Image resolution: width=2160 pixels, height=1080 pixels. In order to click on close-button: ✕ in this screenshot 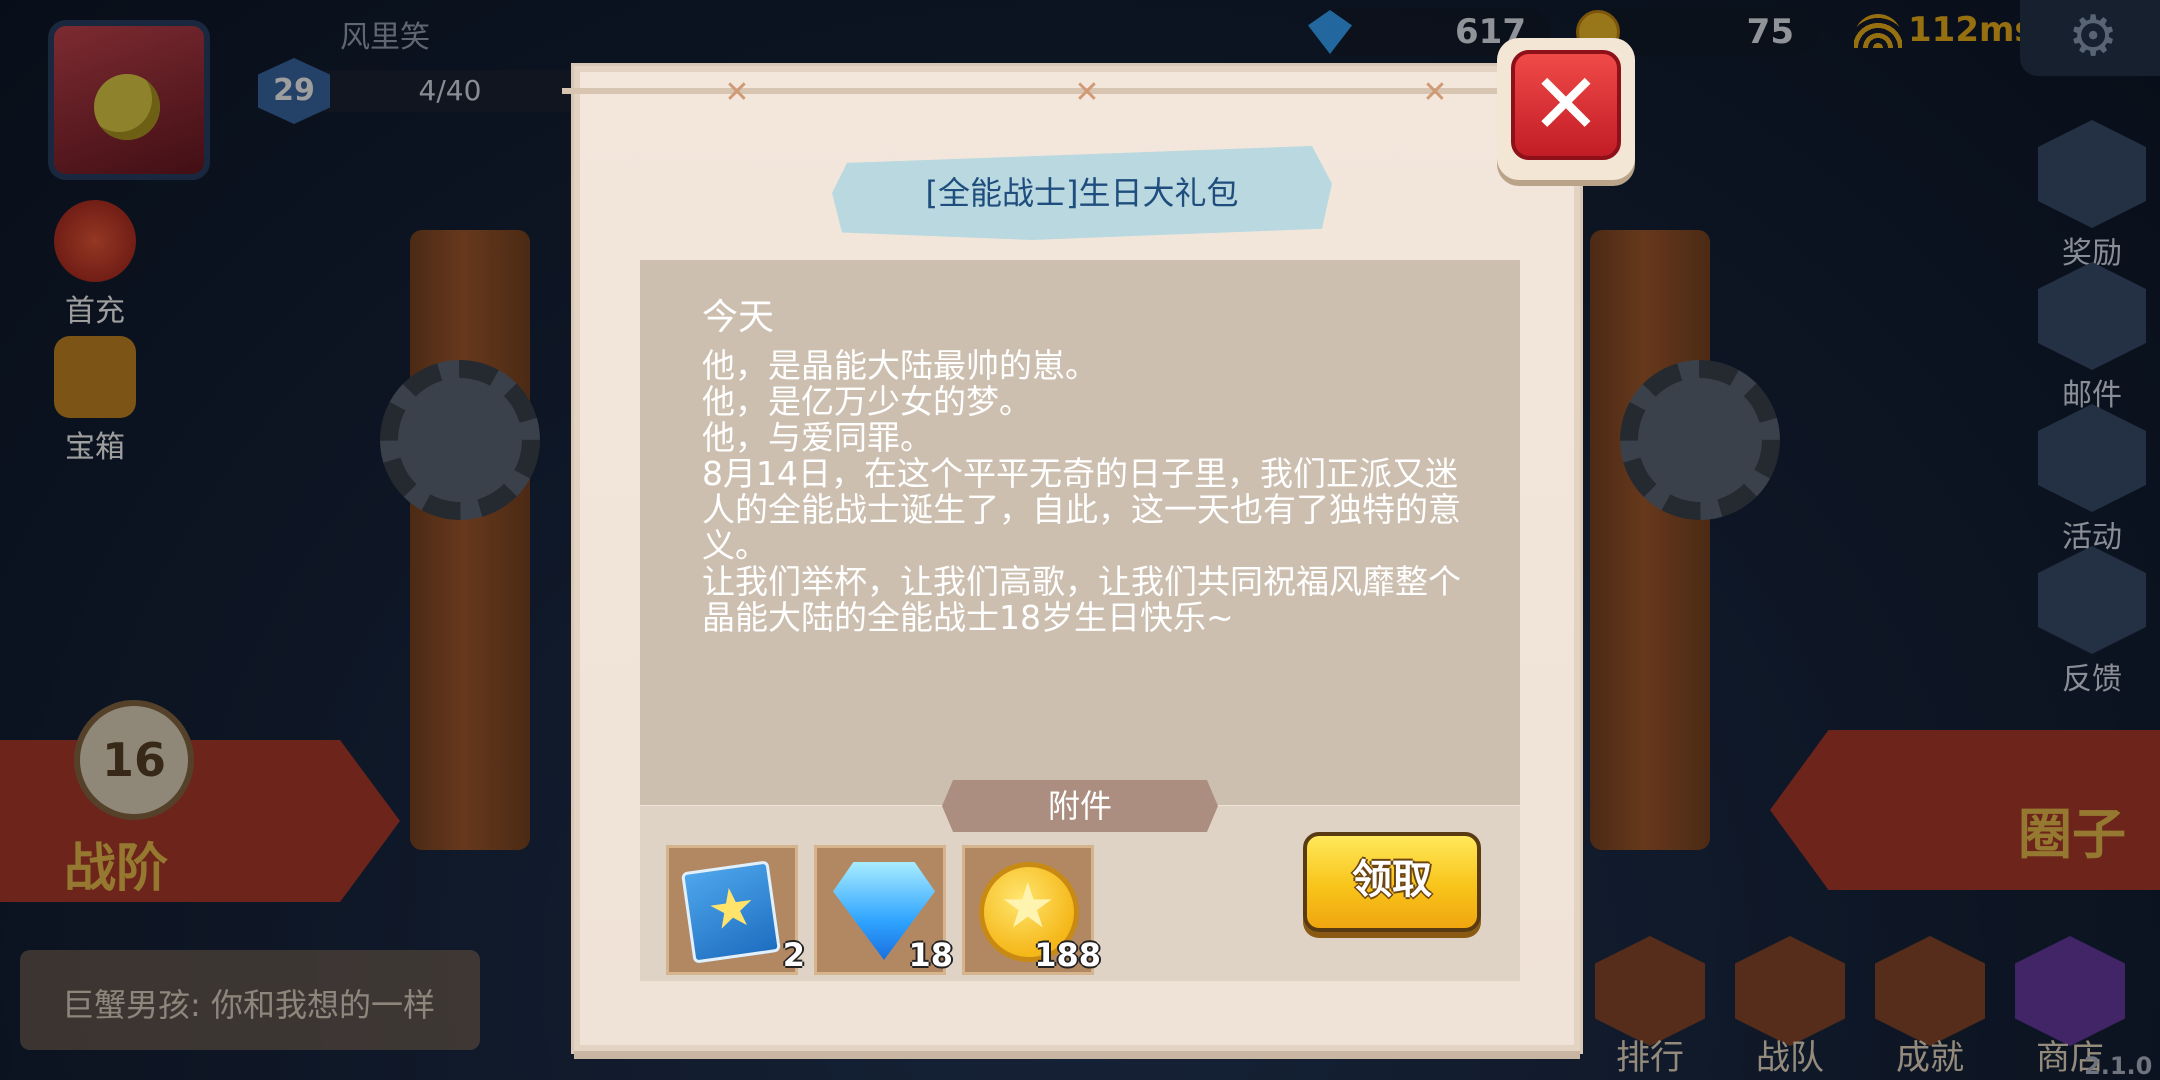, I will do `click(1566, 109)`.